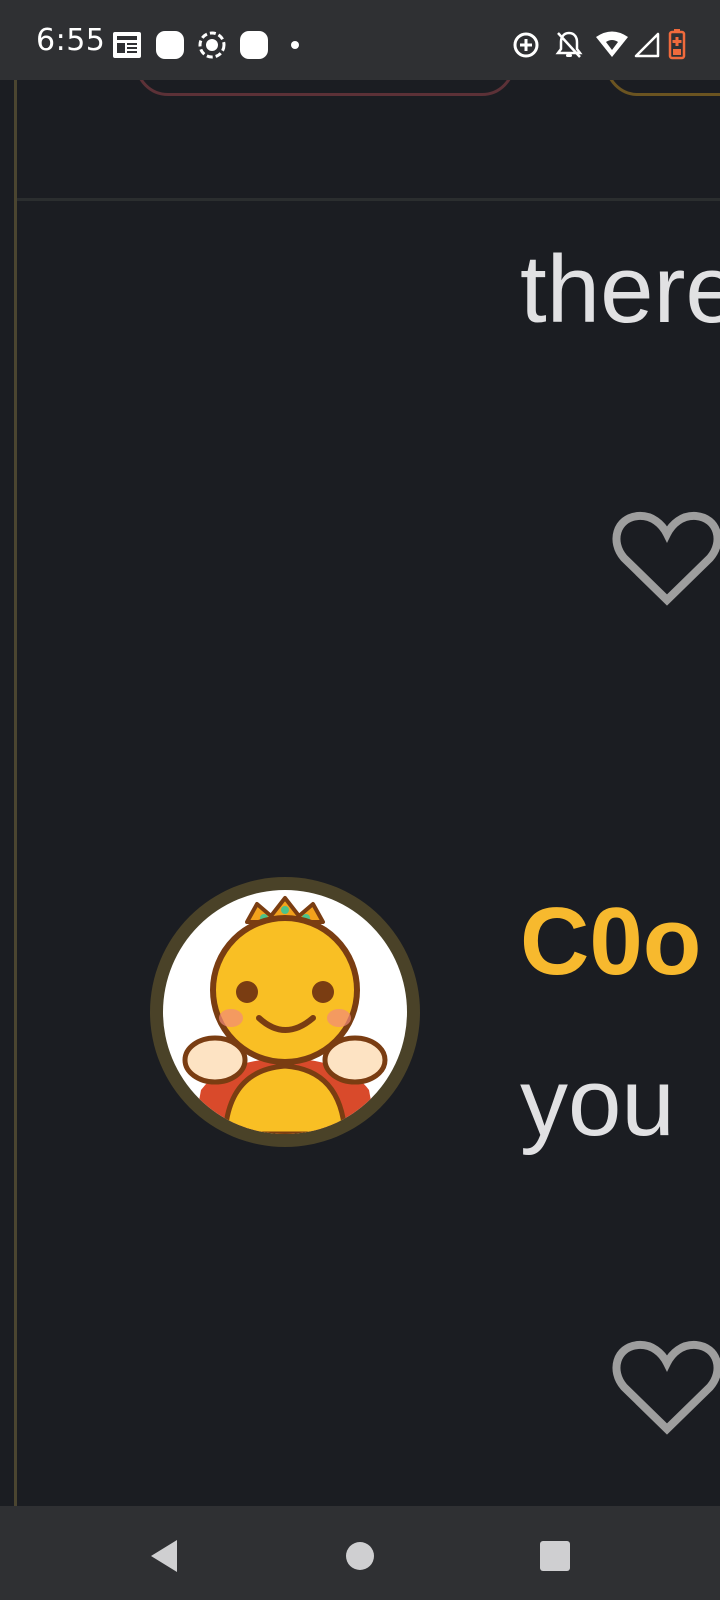 This screenshot has width=720, height=1600. What do you see at coordinates (677, 44) in the screenshot?
I see `battery-low-icon` at bounding box center [677, 44].